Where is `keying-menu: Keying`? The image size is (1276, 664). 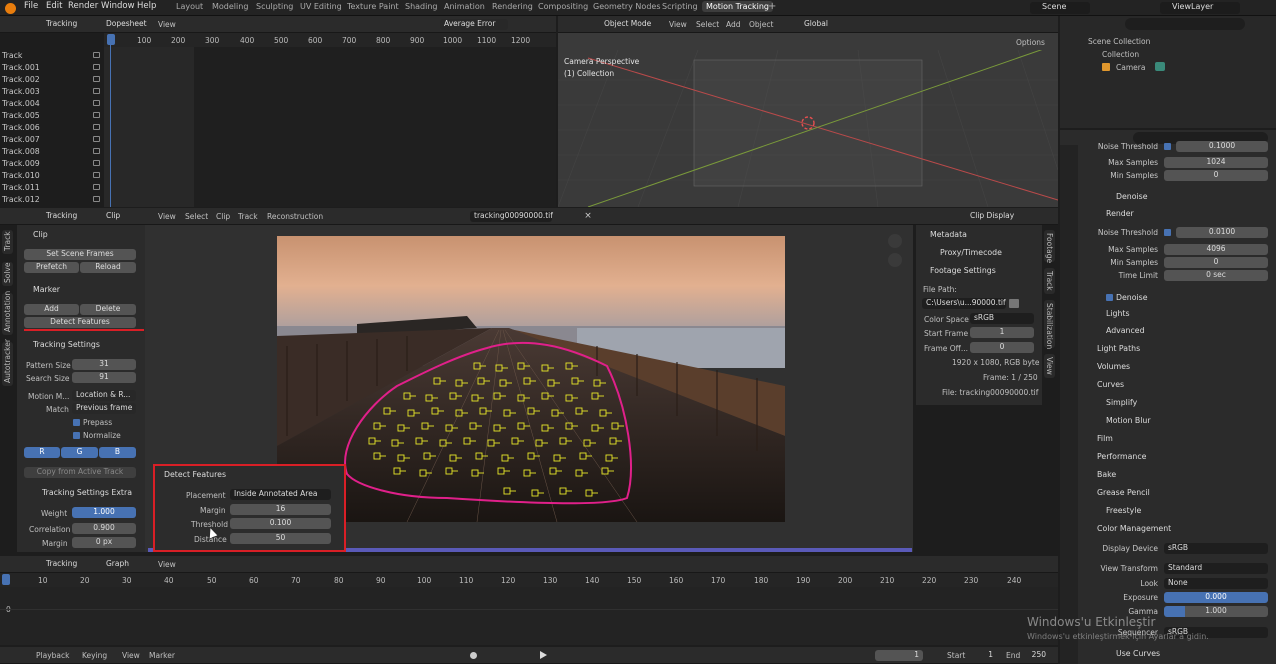 keying-menu: Keying is located at coordinates (94, 655).